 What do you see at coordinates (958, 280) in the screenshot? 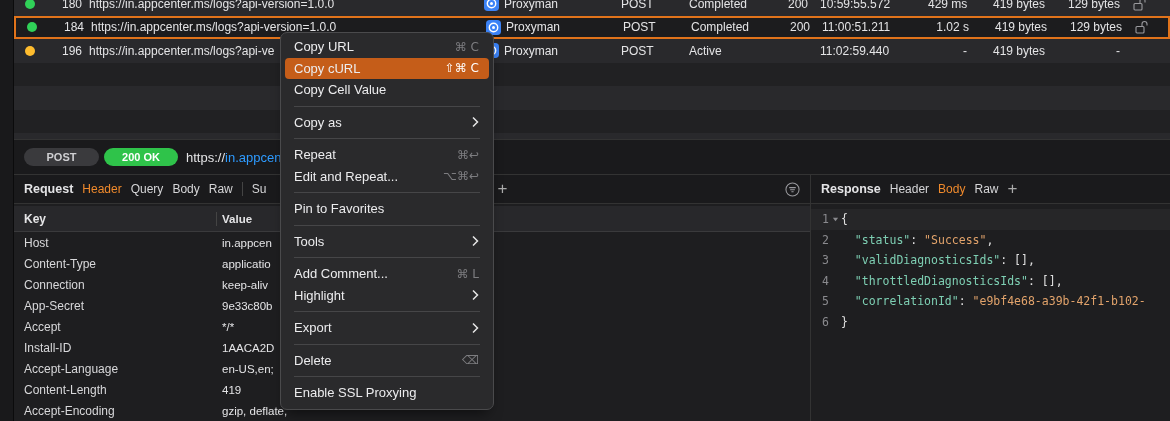
I see `code-line: "throttledDiagnosticsIds": [],` at bounding box center [958, 280].